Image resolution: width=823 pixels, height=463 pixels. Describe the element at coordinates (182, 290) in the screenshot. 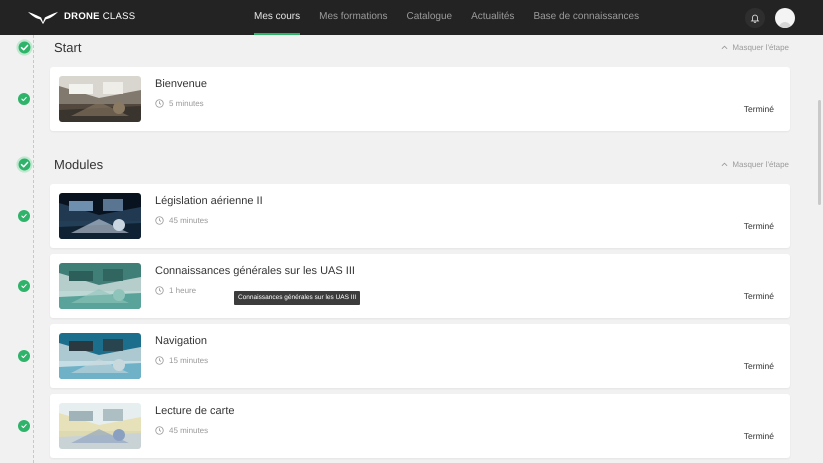

I see `lesson-duration: 1 heure` at that location.